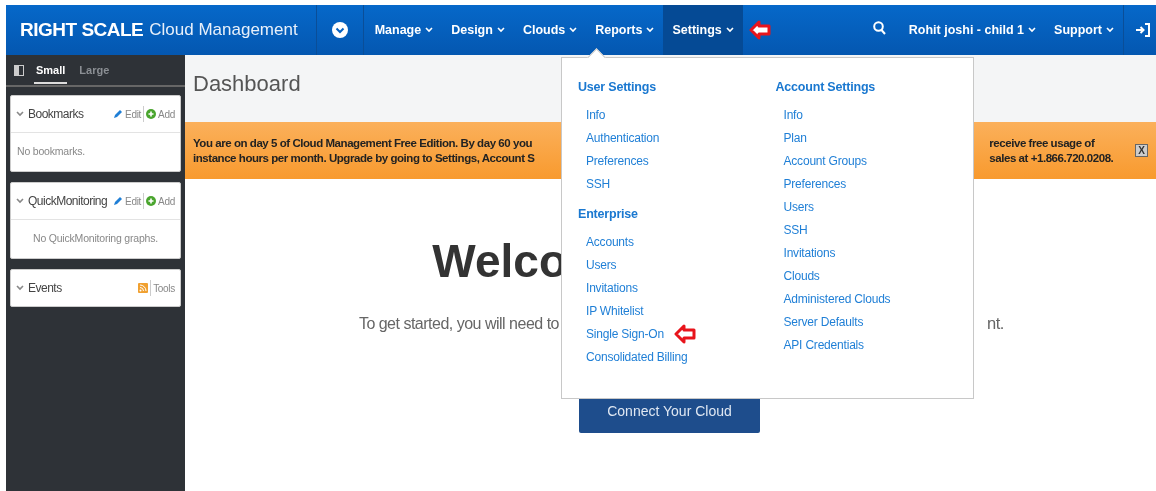 This screenshot has width=1156, height=491. Describe the element at coordinates (625, 30) in the screenshot. I see `nav-menu: Reports` at that location.